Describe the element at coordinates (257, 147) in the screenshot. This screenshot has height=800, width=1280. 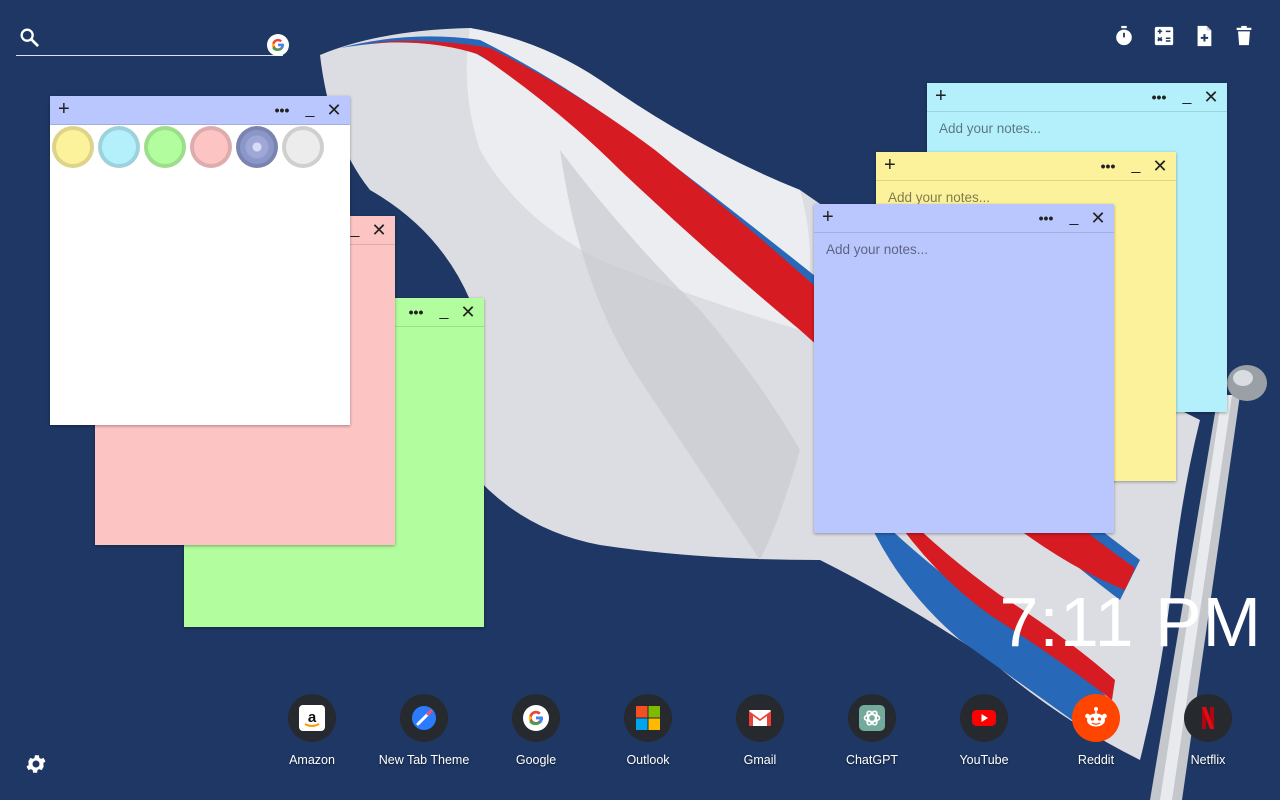
I see `color-swatch-blue` at that location.